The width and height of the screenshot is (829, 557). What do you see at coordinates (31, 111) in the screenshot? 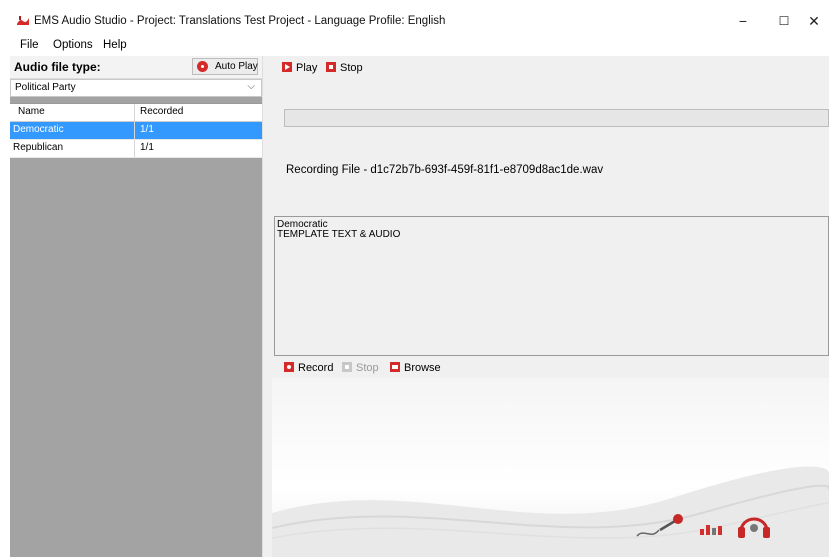
I see `column-header-name: Name` at bounding box center [31, 111].